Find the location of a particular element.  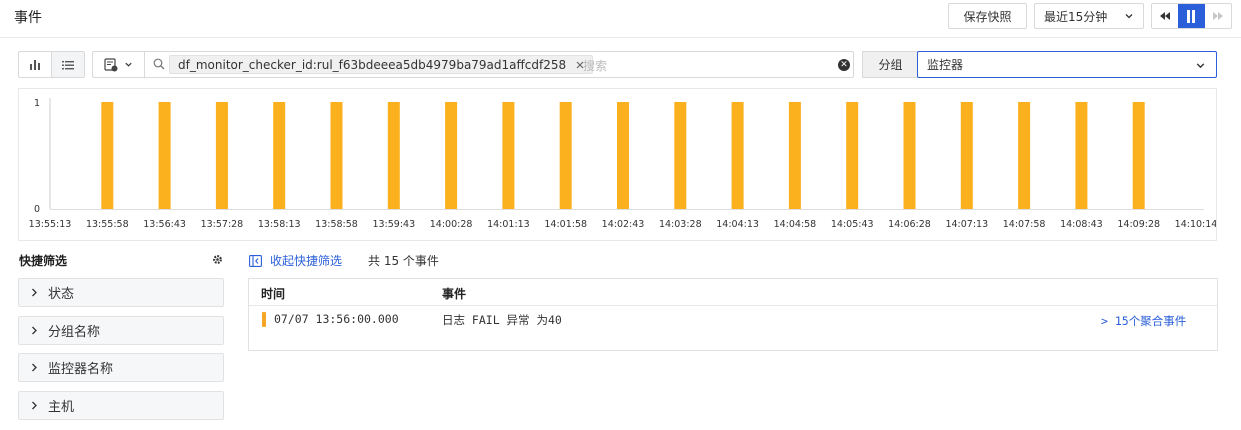

event-count: 共 15 个事件 is located at coordinates (403, 261).